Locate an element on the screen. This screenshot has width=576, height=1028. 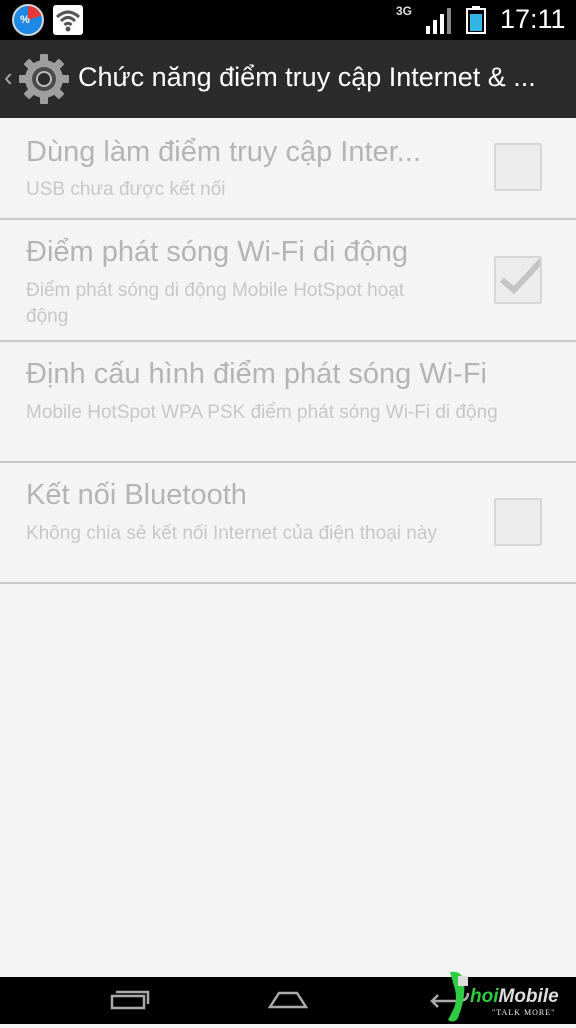
up-navigation-button: ‹ is located at coordinates (38, 79).